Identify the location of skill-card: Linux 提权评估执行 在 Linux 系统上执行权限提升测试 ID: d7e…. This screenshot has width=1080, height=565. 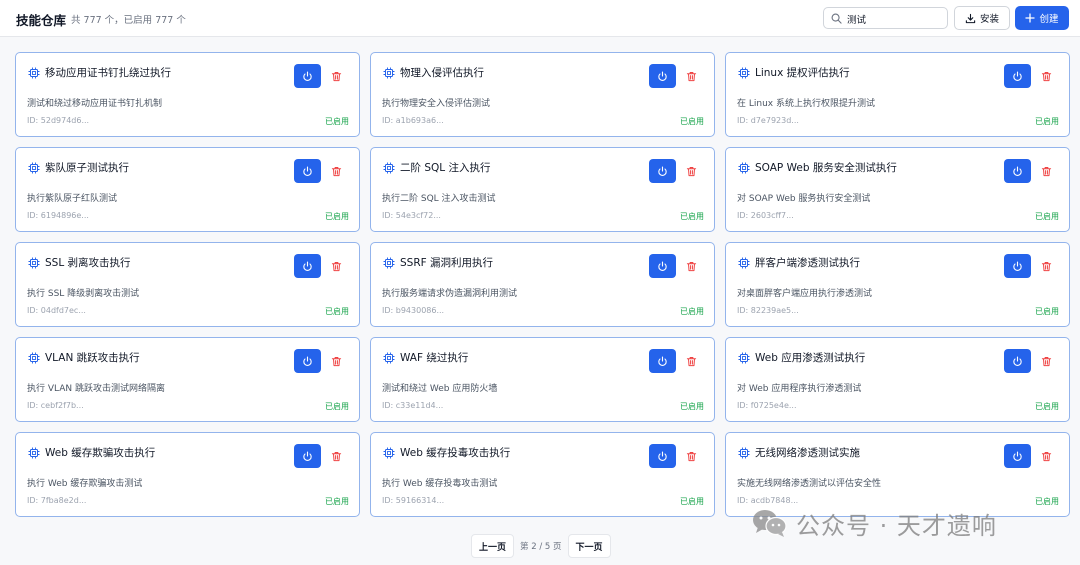
(897, 94).